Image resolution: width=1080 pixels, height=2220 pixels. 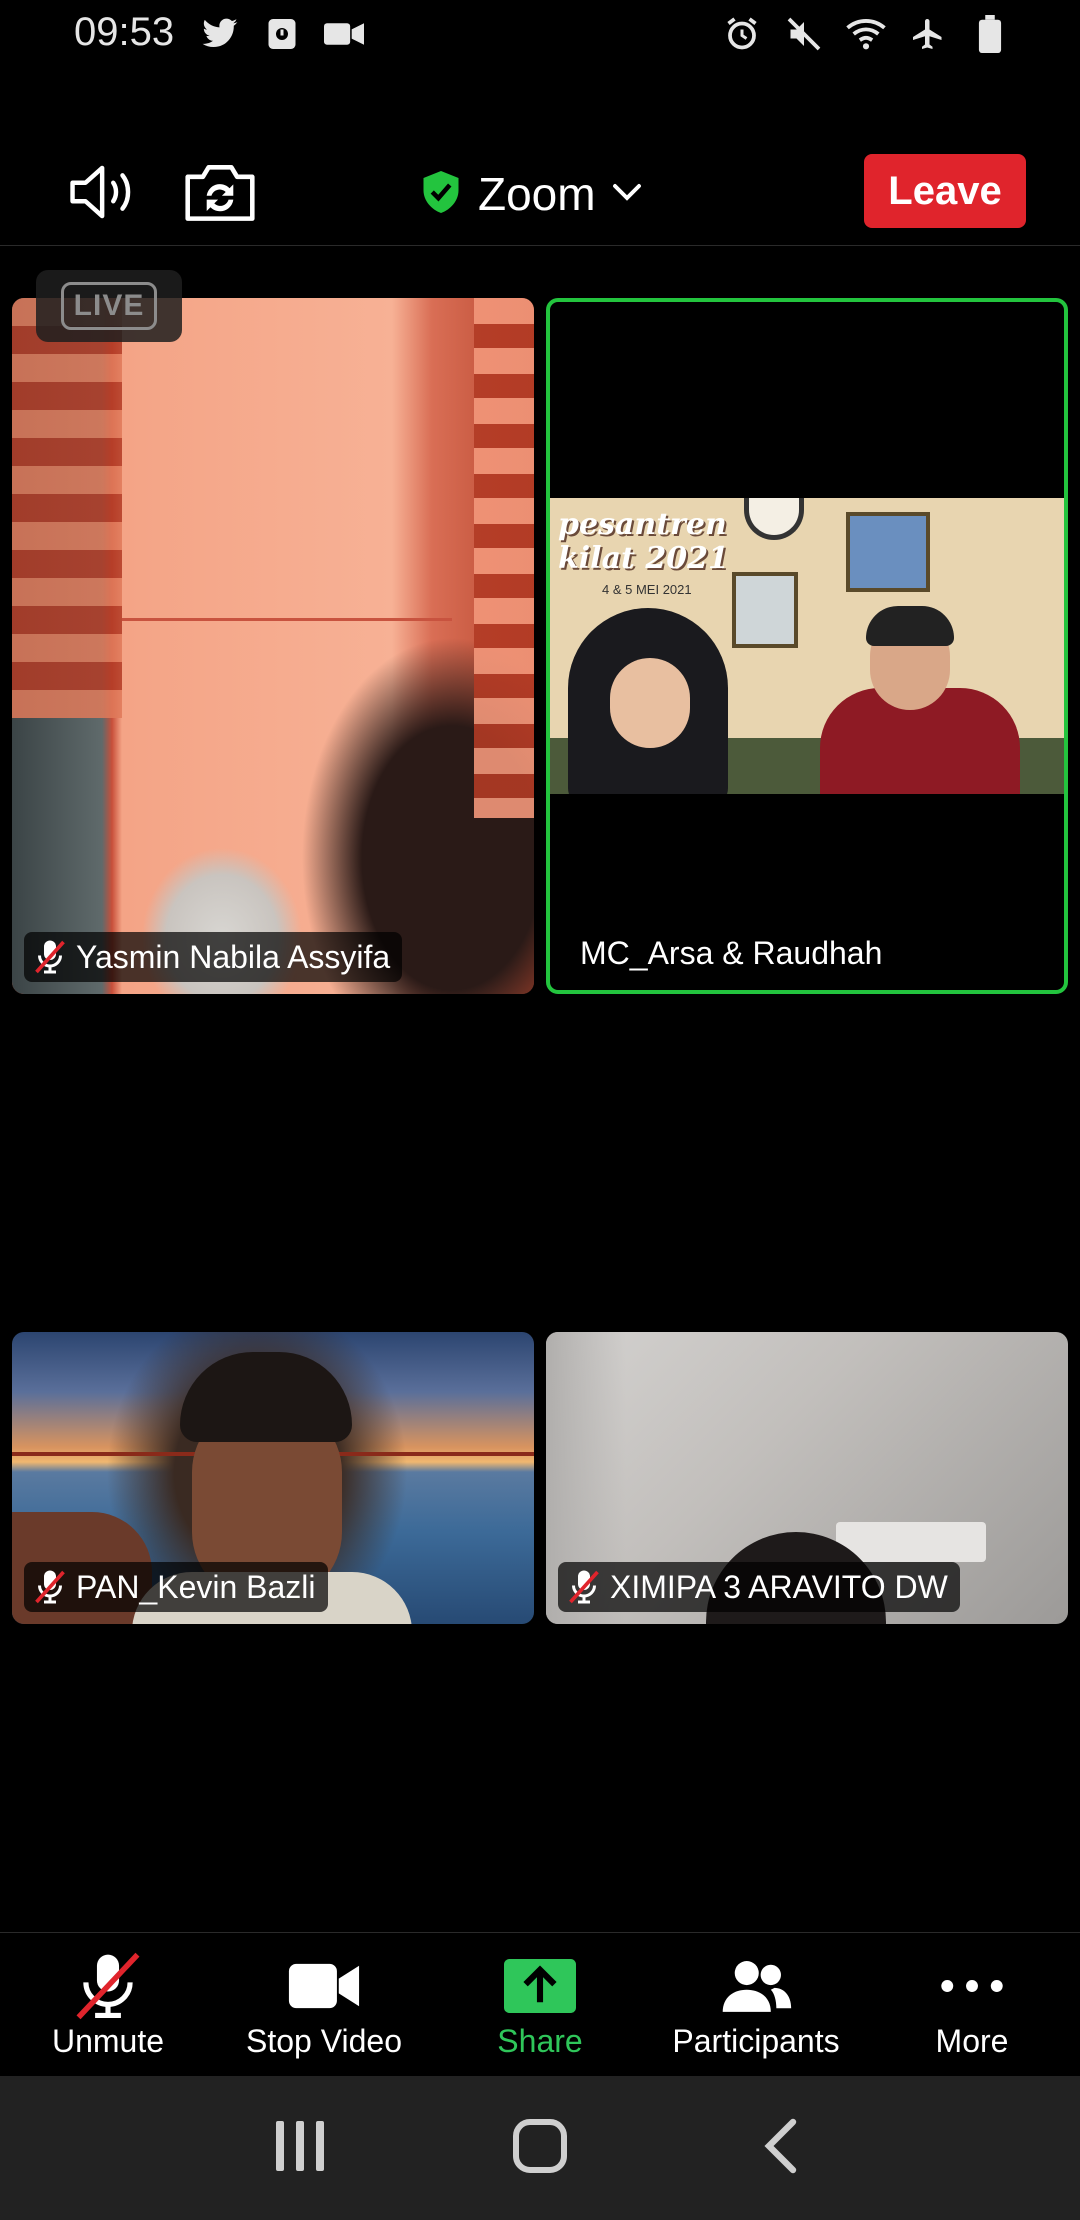 What do you see at coordinates (928, 34) in the screenshot?
I see `airplane-icon` at bounding box center [928, 34].